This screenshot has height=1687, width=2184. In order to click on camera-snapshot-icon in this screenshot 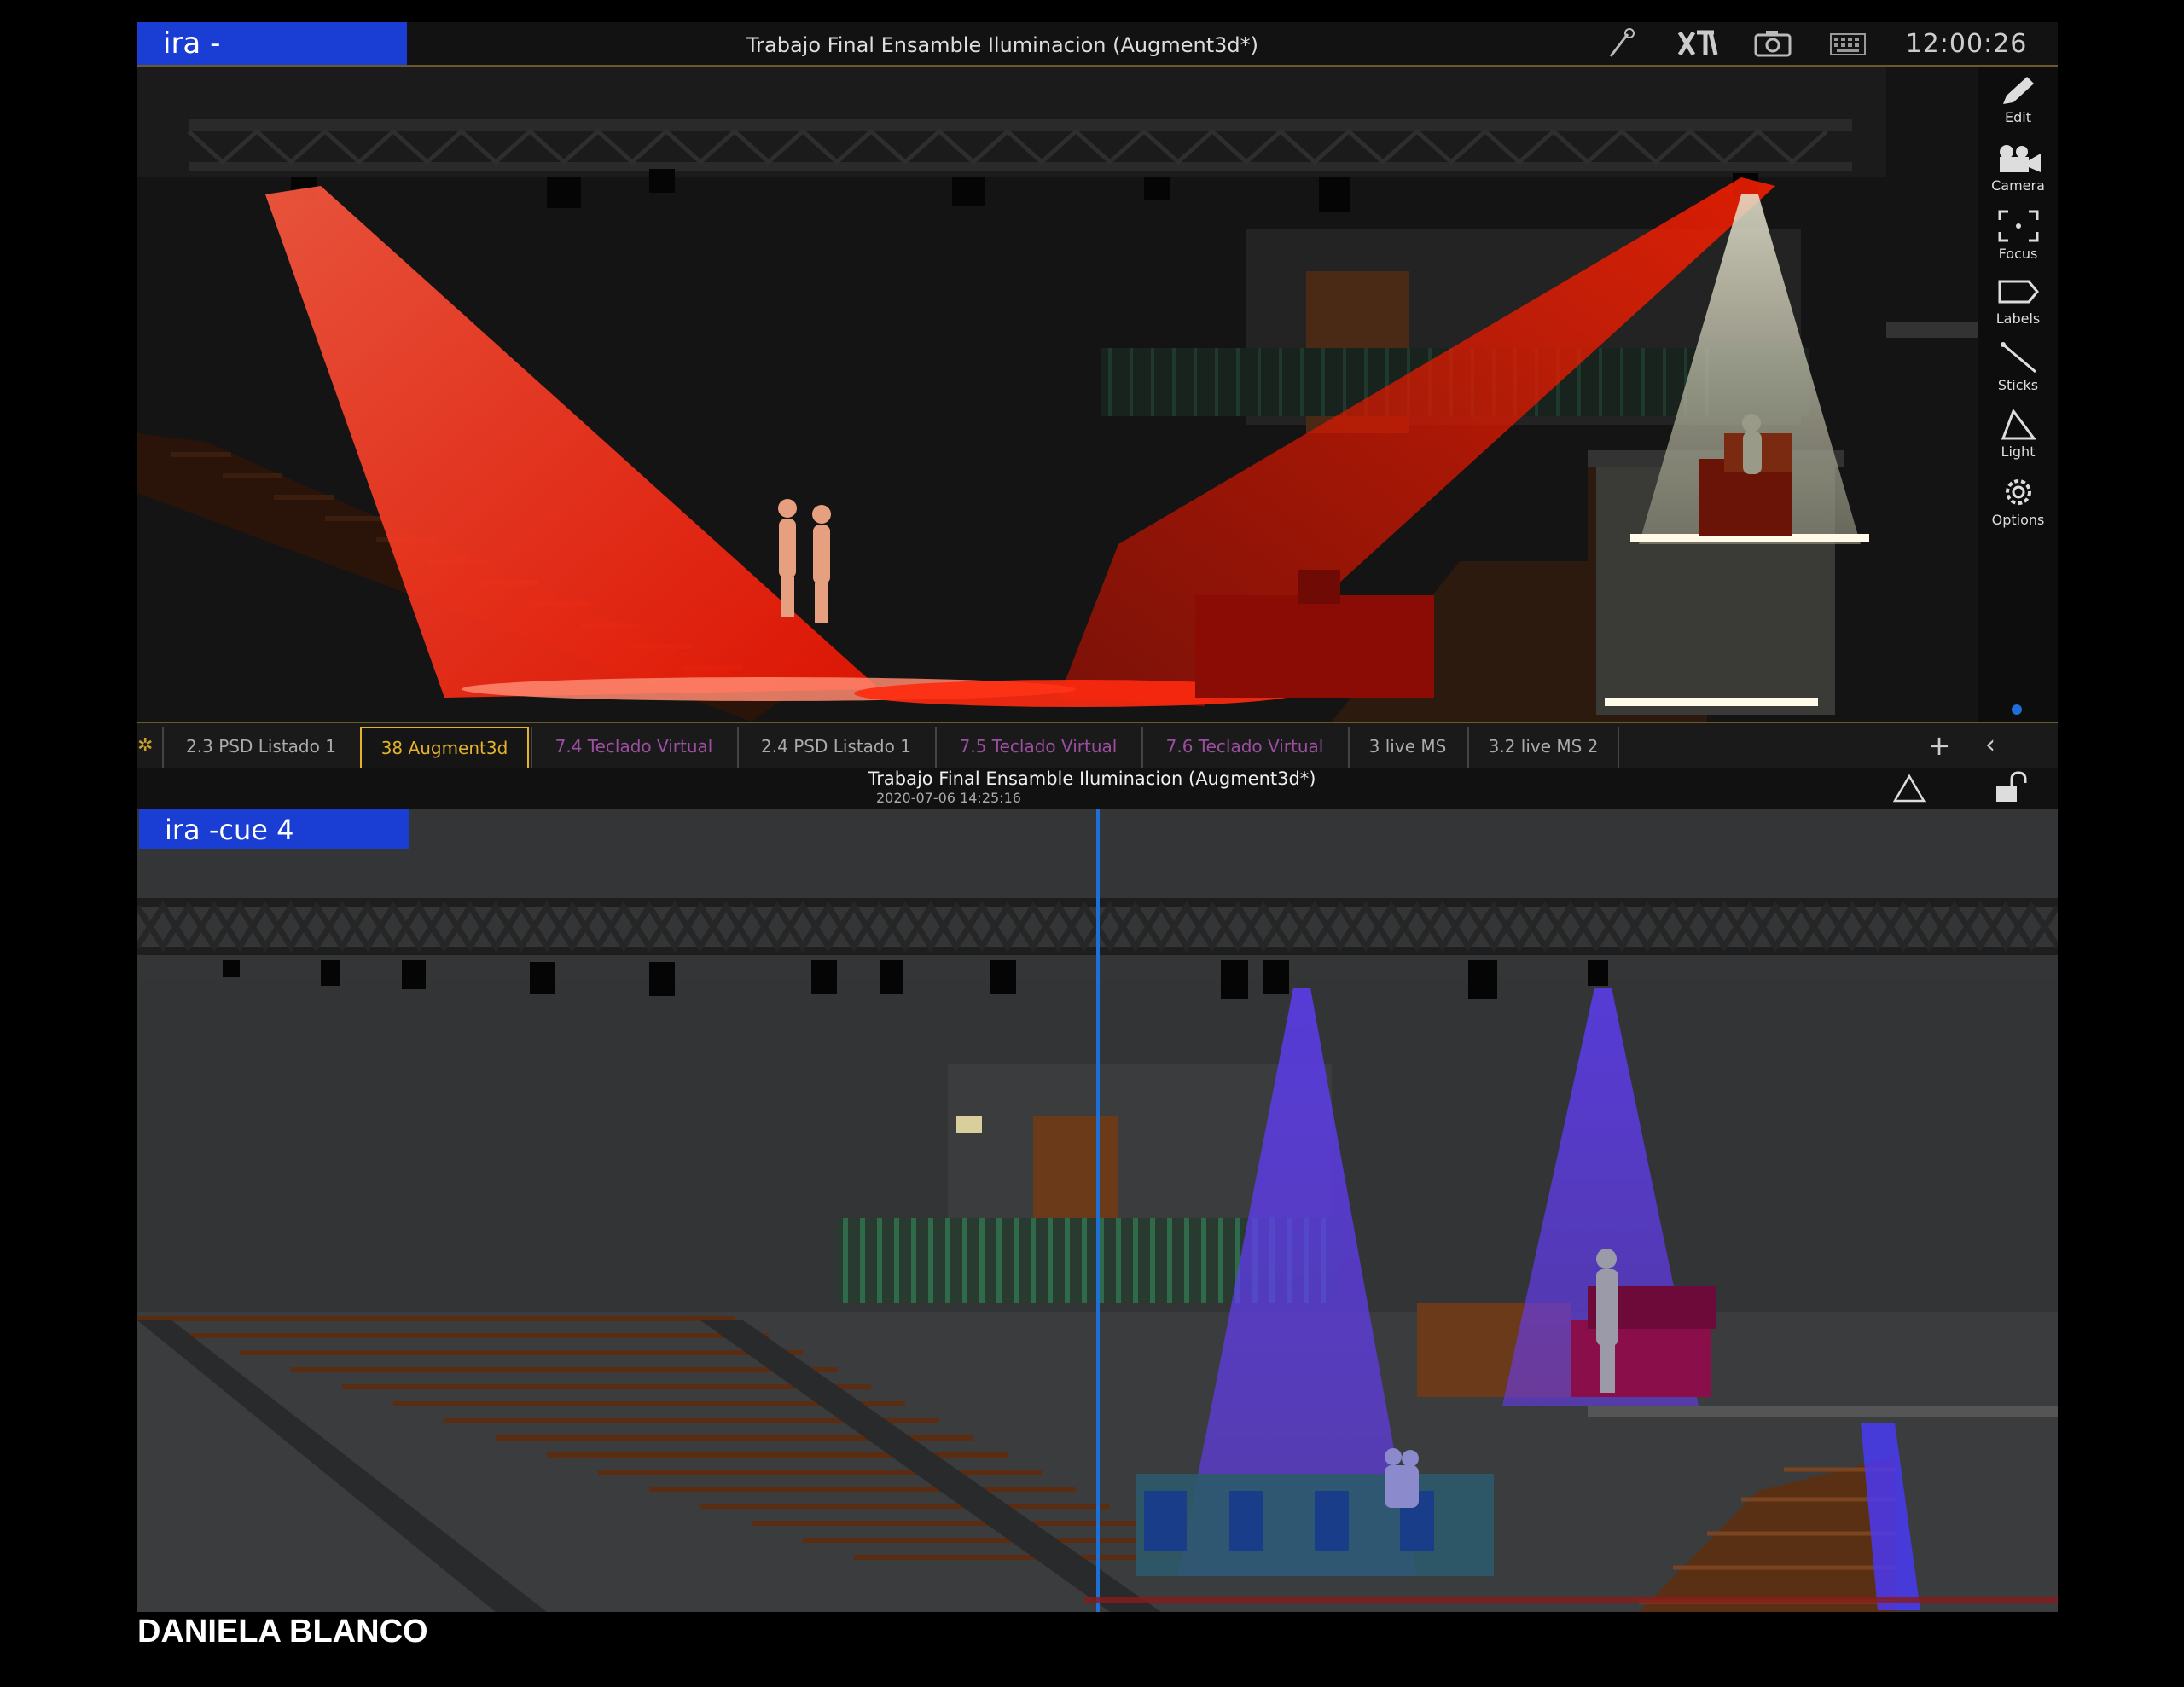, I will do `click(1772, 43)`.